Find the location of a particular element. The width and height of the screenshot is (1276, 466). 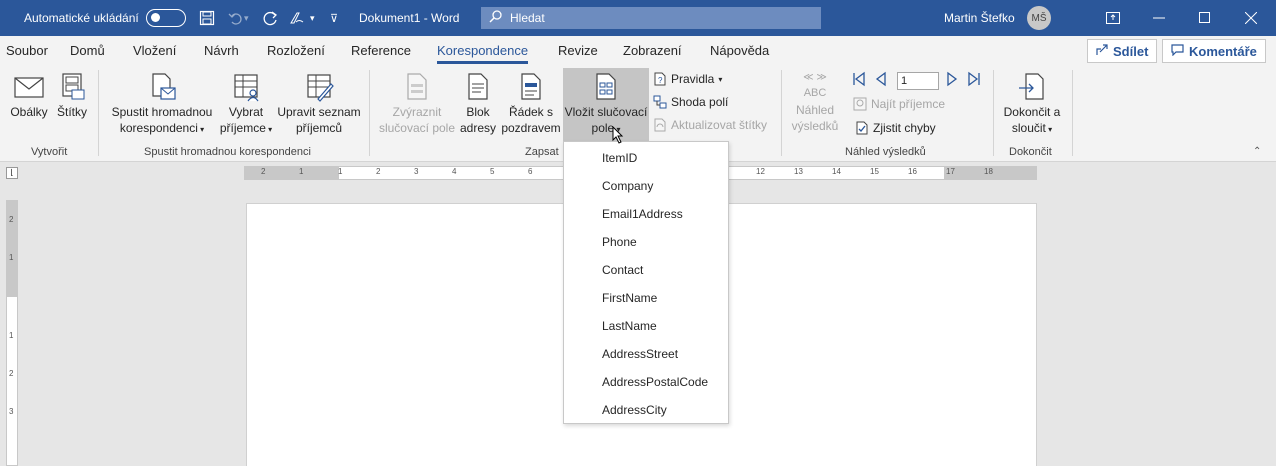

merge-field-item: AddressCity is located at coordinates (634, 410).